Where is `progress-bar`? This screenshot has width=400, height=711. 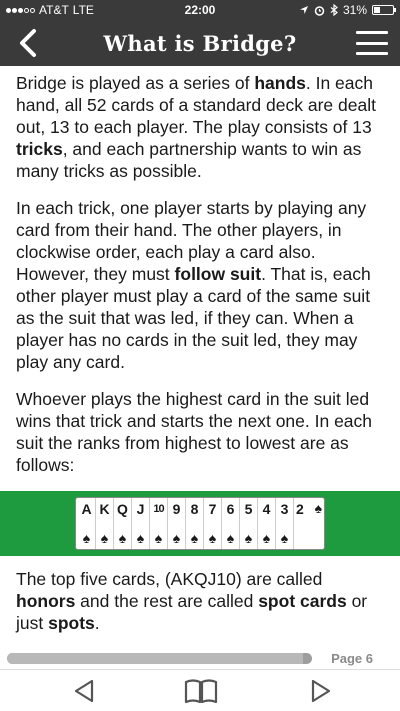
progress-bar is located at coordinates (159, 658).